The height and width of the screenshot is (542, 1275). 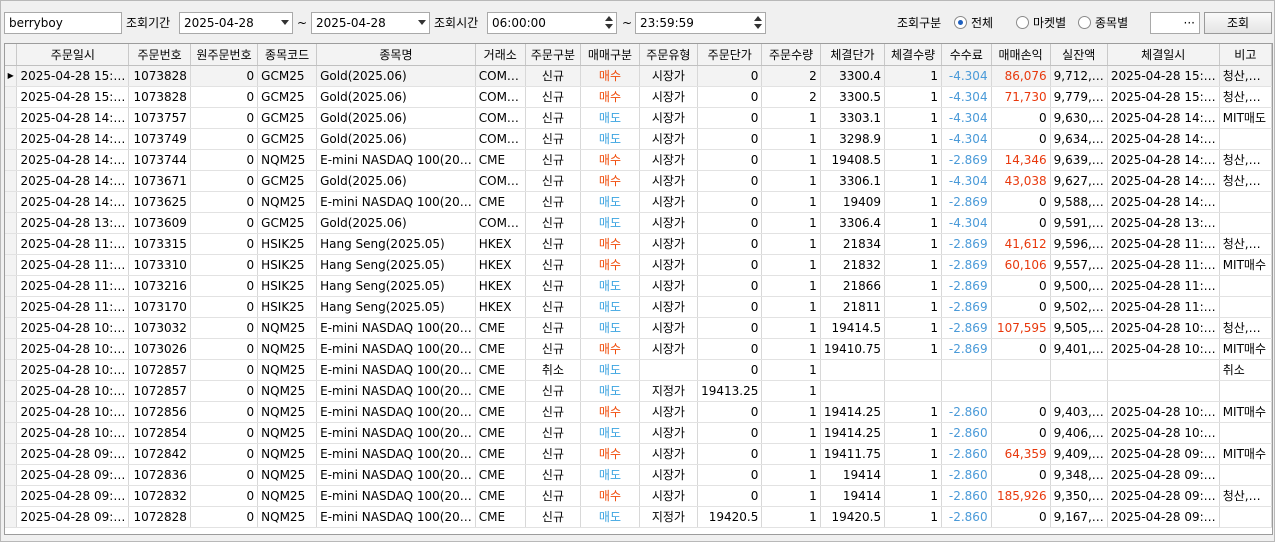 What do you see at coordinates (159, 349) in the screenshot?
I see `cell-order-no: 1073026` at bounding box center [159, 349].